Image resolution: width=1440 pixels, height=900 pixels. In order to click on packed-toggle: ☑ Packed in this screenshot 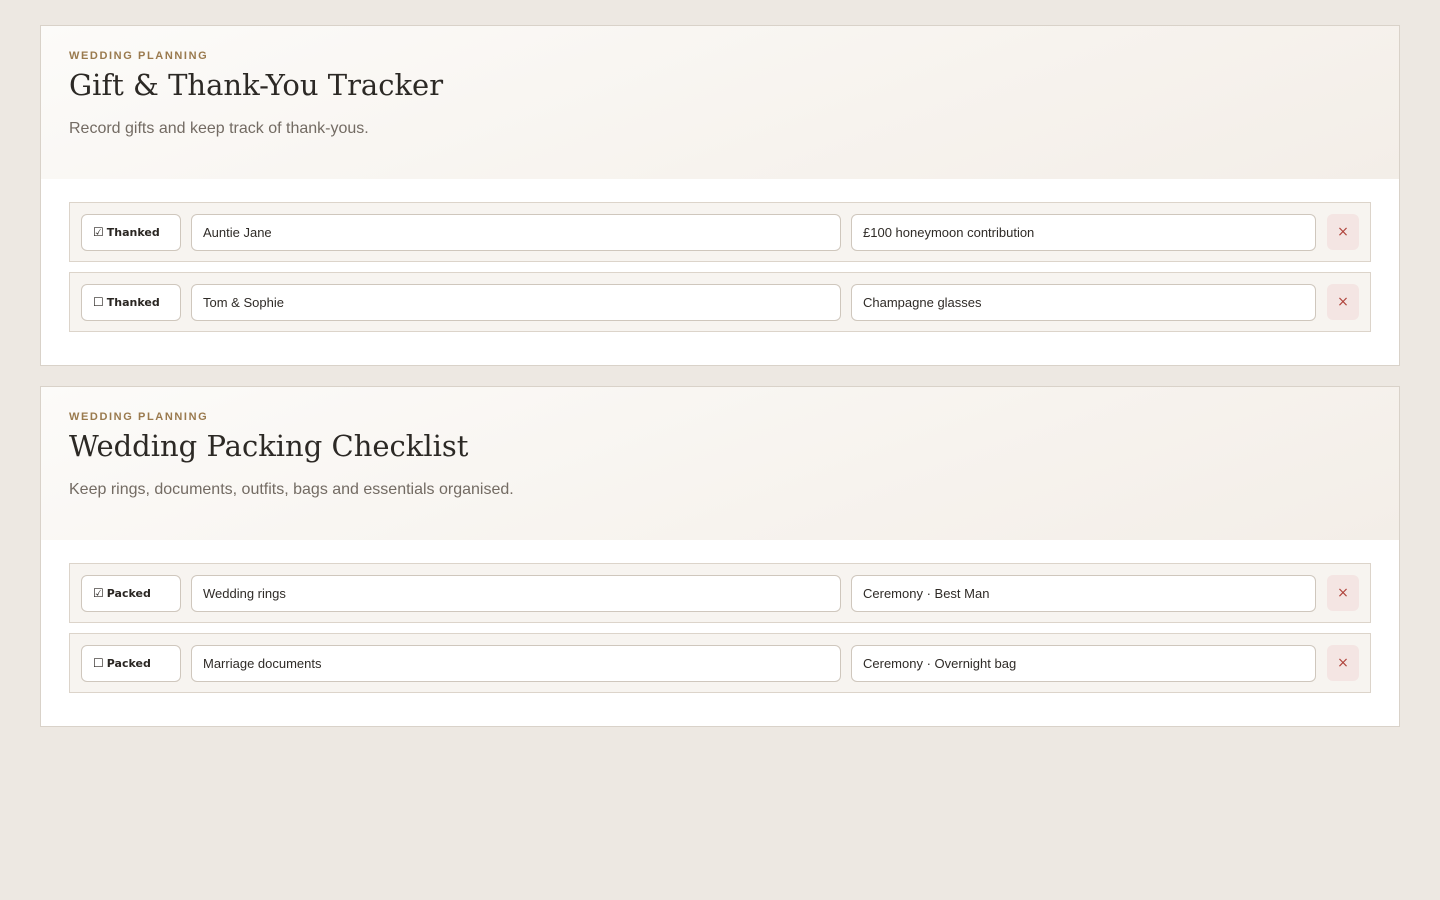, I will do `click(131, 593)`.